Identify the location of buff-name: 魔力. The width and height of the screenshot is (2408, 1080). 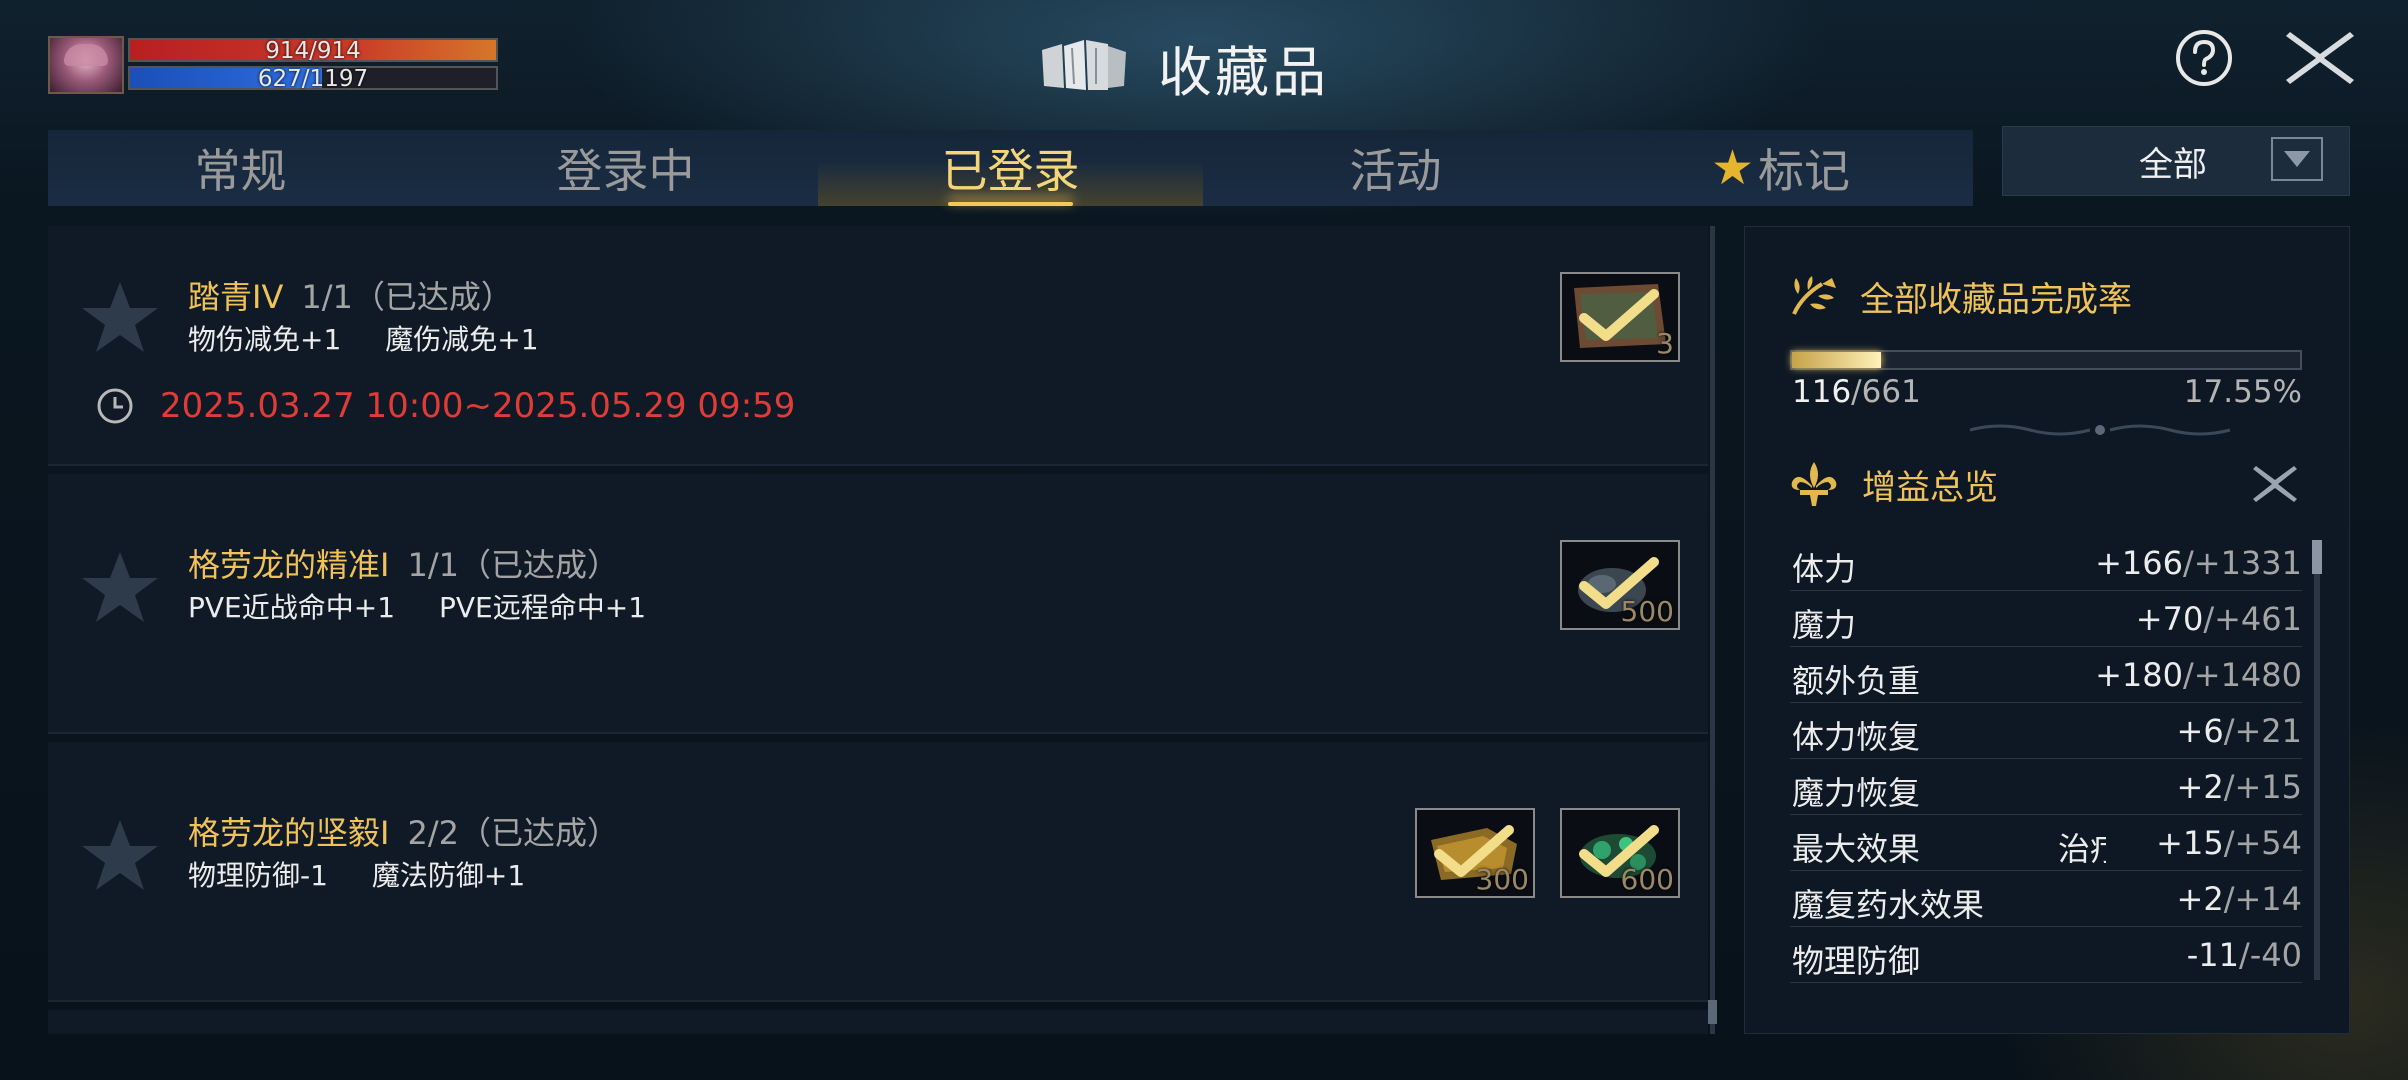
(1824, 625).